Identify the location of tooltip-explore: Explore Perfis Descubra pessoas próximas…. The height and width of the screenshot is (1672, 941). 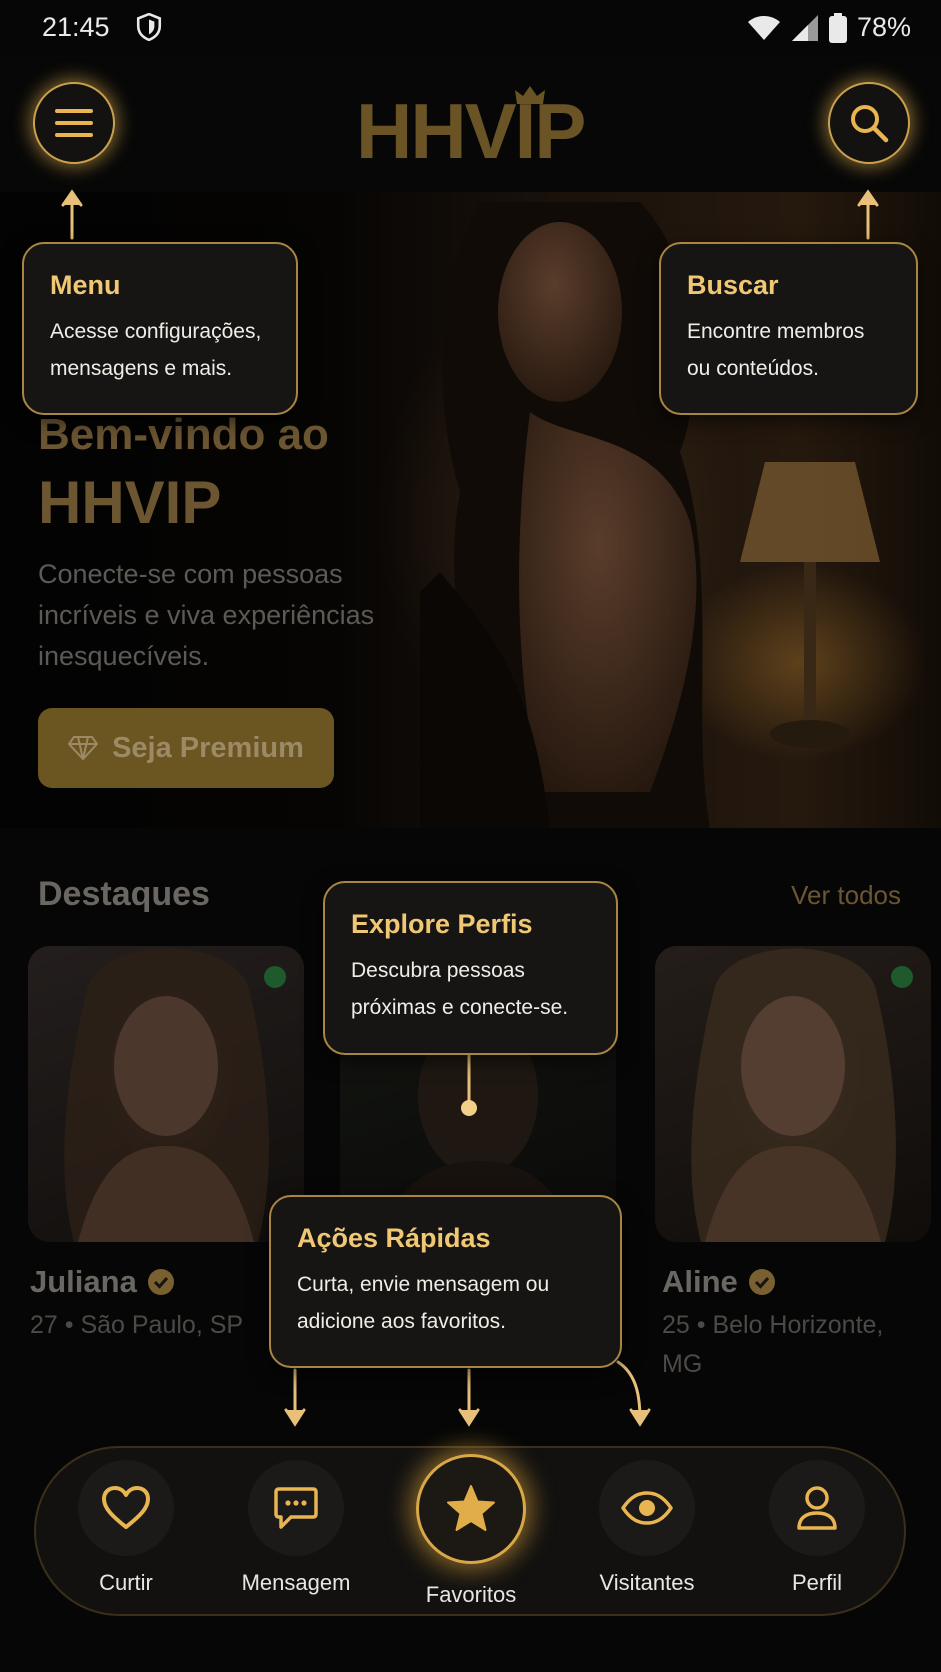
(470, 968).